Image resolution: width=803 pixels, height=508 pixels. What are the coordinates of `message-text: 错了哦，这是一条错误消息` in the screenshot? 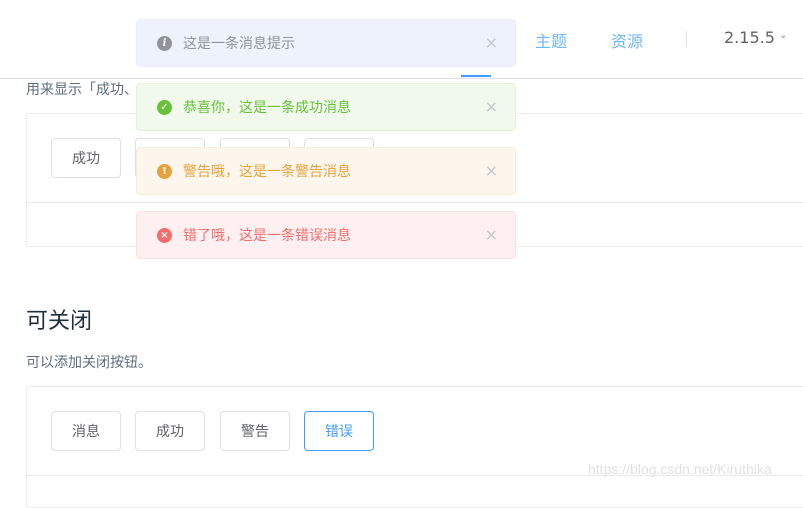 It's located at (267, 236).